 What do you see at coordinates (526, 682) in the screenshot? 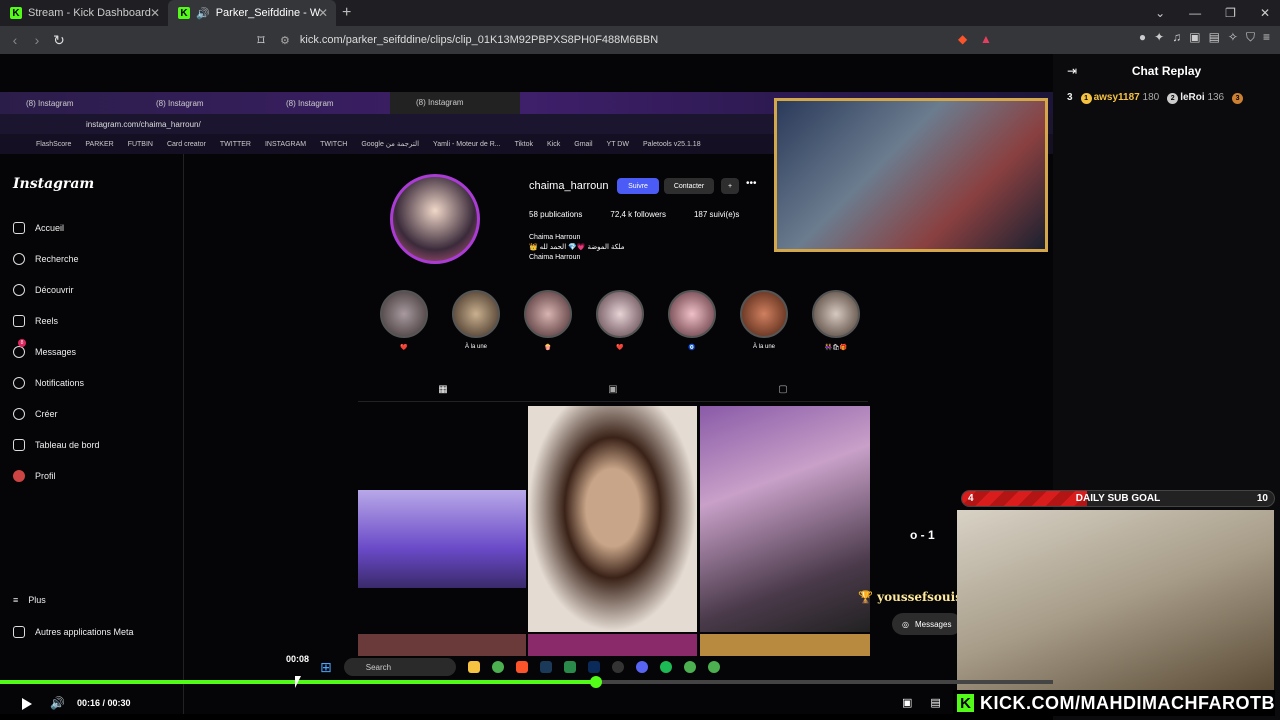
I see `video-progress-bar` at bounding box center [526, 682].